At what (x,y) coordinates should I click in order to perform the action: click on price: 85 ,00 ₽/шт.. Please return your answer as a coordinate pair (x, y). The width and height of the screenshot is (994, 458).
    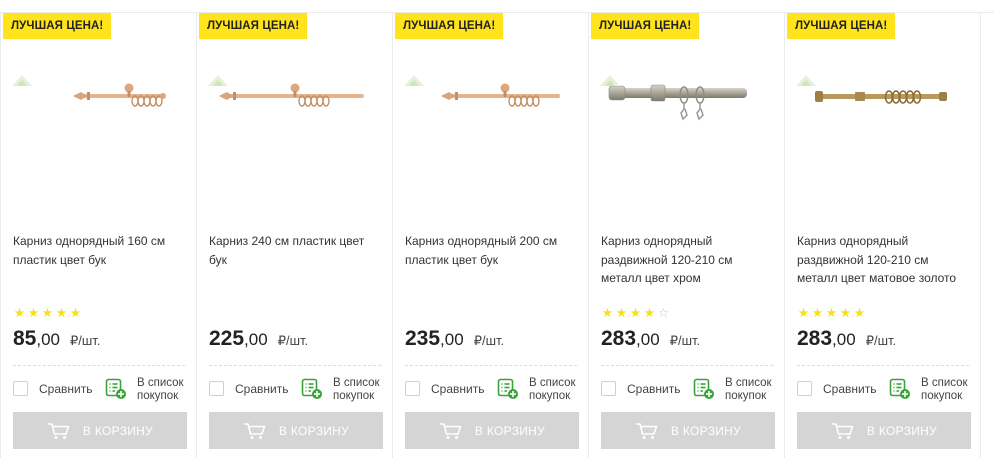
    Looking at the image, I should click on (56, 342).